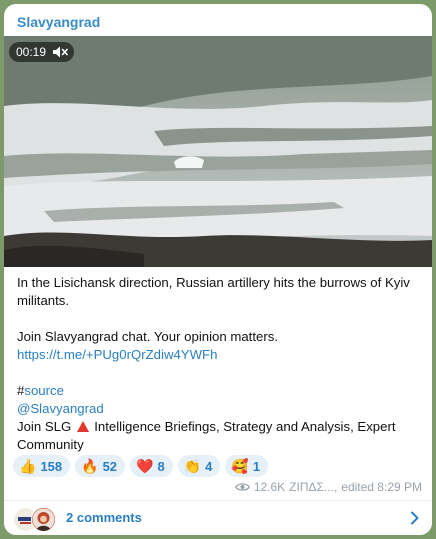  What do you see at coordinates (240, 466) in the screenshot?
I see `smiling-face-hearts-icon: 🥰` at bounding box center [240, 466].